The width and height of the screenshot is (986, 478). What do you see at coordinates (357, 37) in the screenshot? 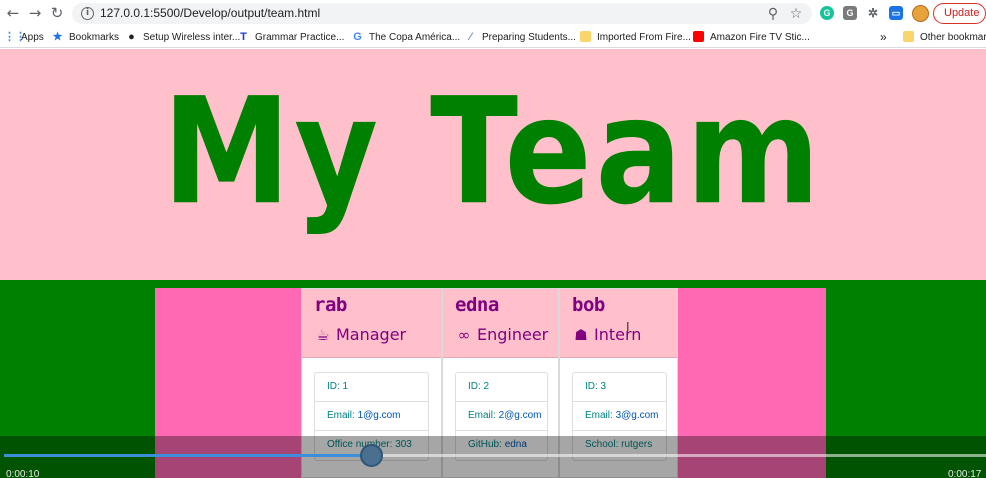
I see `google-icon: G` at bounding box center [357, 37].